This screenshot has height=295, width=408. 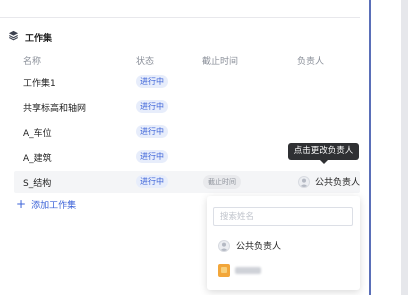 I want to click on side-edge, so click(x=404, y=147).